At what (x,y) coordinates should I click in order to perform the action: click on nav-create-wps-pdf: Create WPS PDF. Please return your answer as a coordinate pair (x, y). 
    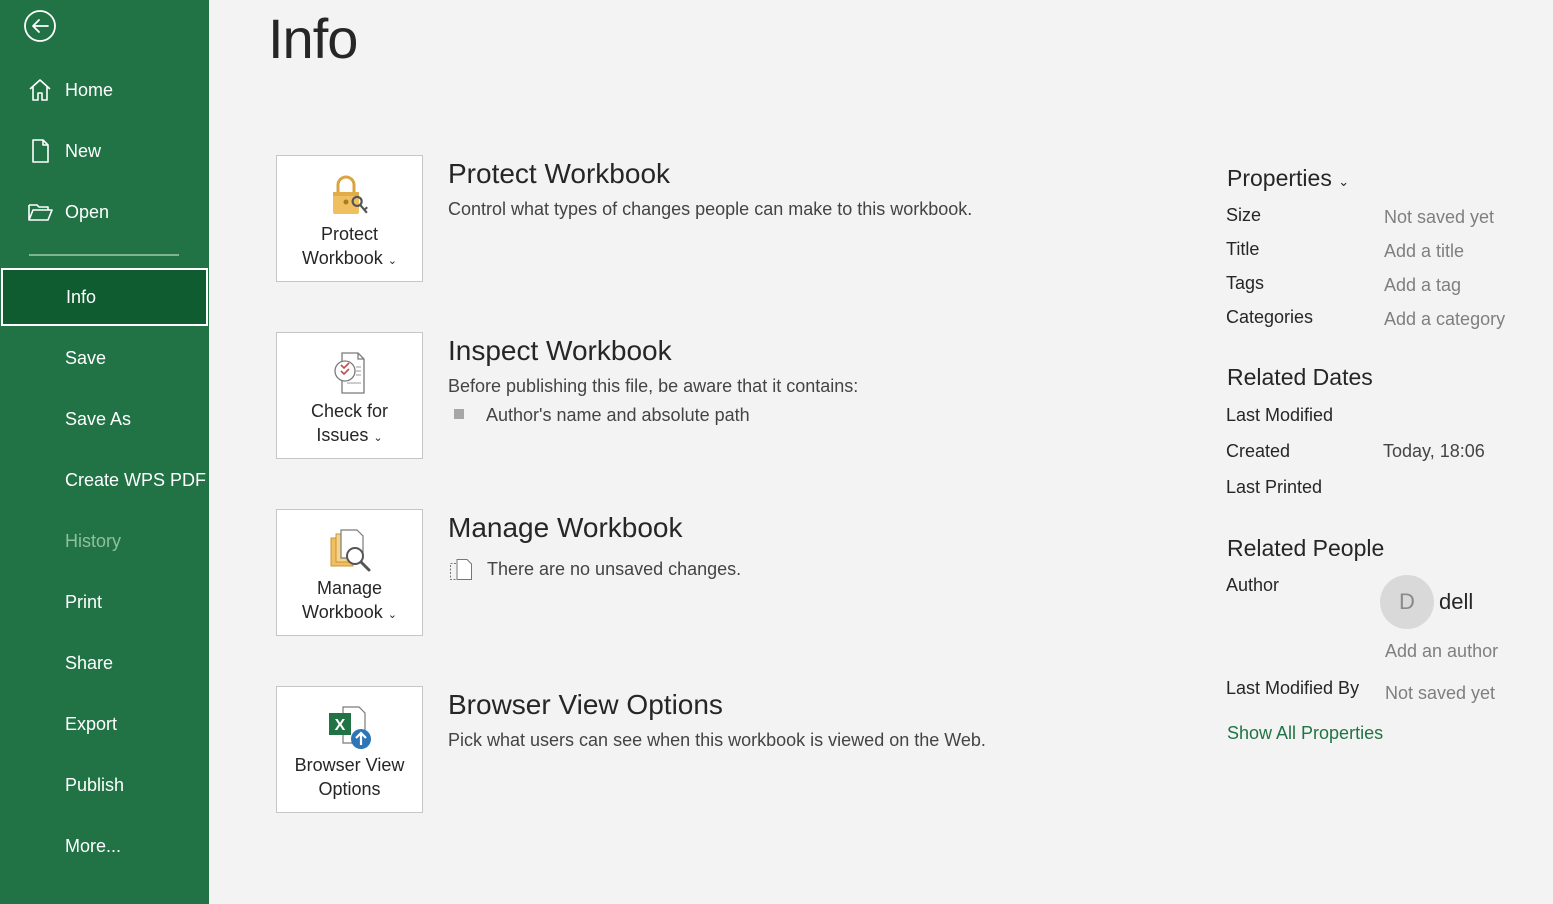
    Looking at the image, I should click on (104, 480).